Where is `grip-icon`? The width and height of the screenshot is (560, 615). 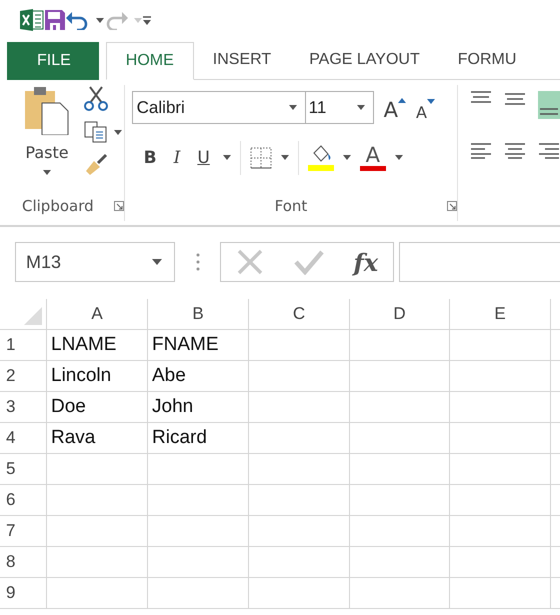 grip-icon is located at coordinates (198, 262).